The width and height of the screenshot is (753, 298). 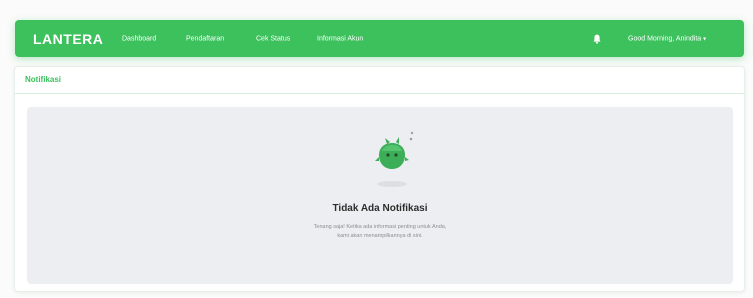 What do you see at coordinates (380, 208) in the screenshot?
I see `empty-state-title: Tidak Ada Notifikasi` at bounding box center [380, 208].